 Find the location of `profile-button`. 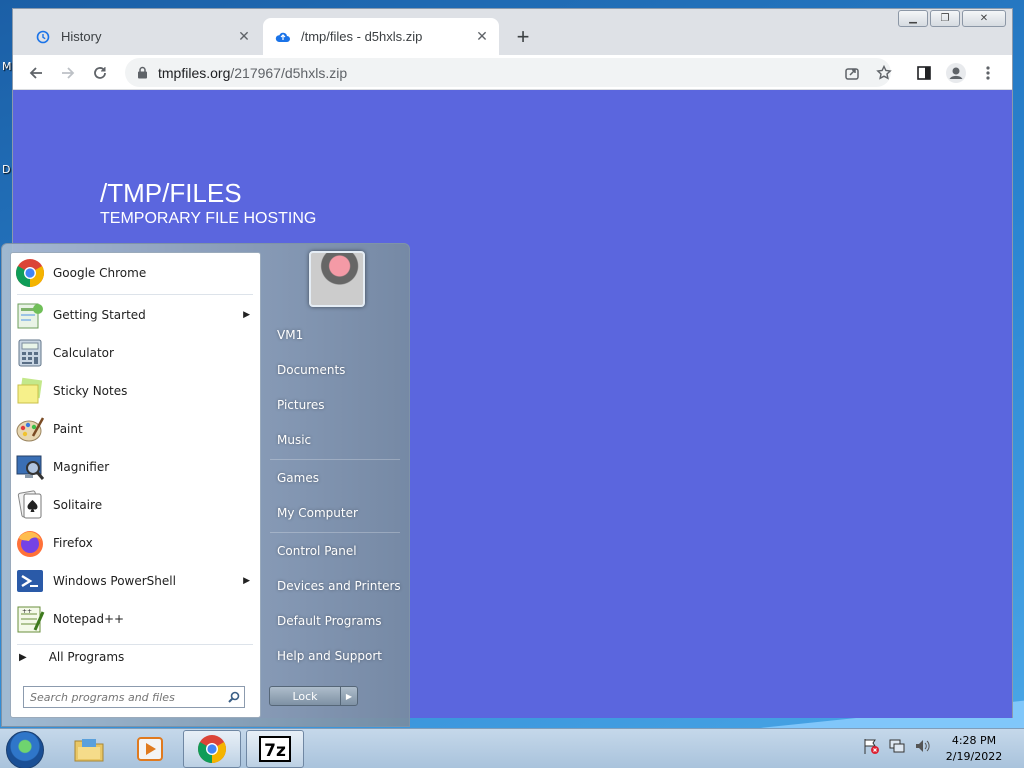

profile-button is located at coordinates (956, 73).